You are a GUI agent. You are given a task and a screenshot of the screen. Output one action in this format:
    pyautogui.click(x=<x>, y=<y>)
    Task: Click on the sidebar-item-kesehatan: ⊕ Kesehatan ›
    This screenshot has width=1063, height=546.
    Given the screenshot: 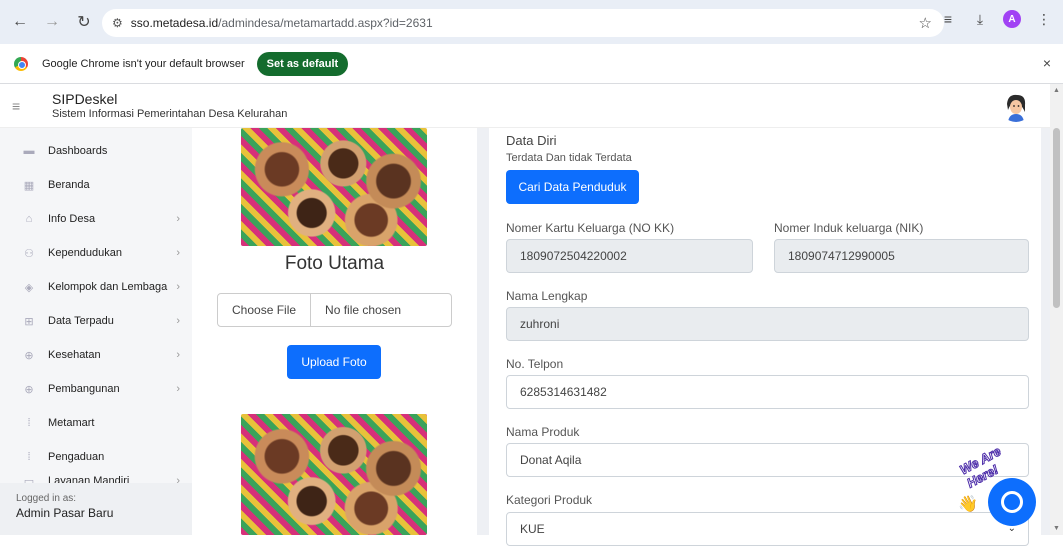 What is the action you would take?
    pyautogui.click(x=96, y=355)
    